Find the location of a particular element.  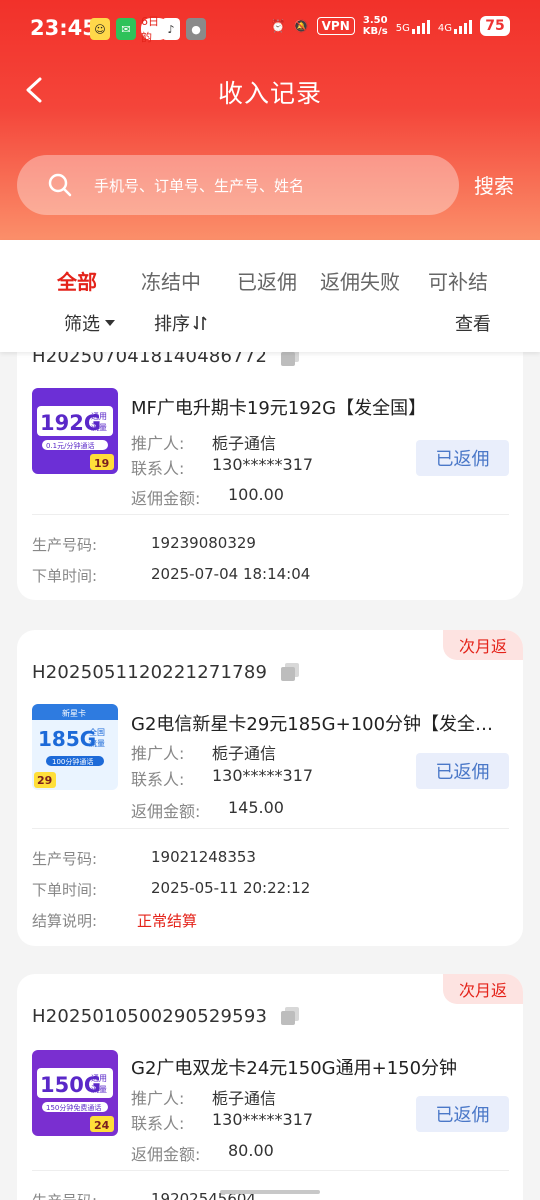

signal-4g: 4G is located at coordinates (455, 26).